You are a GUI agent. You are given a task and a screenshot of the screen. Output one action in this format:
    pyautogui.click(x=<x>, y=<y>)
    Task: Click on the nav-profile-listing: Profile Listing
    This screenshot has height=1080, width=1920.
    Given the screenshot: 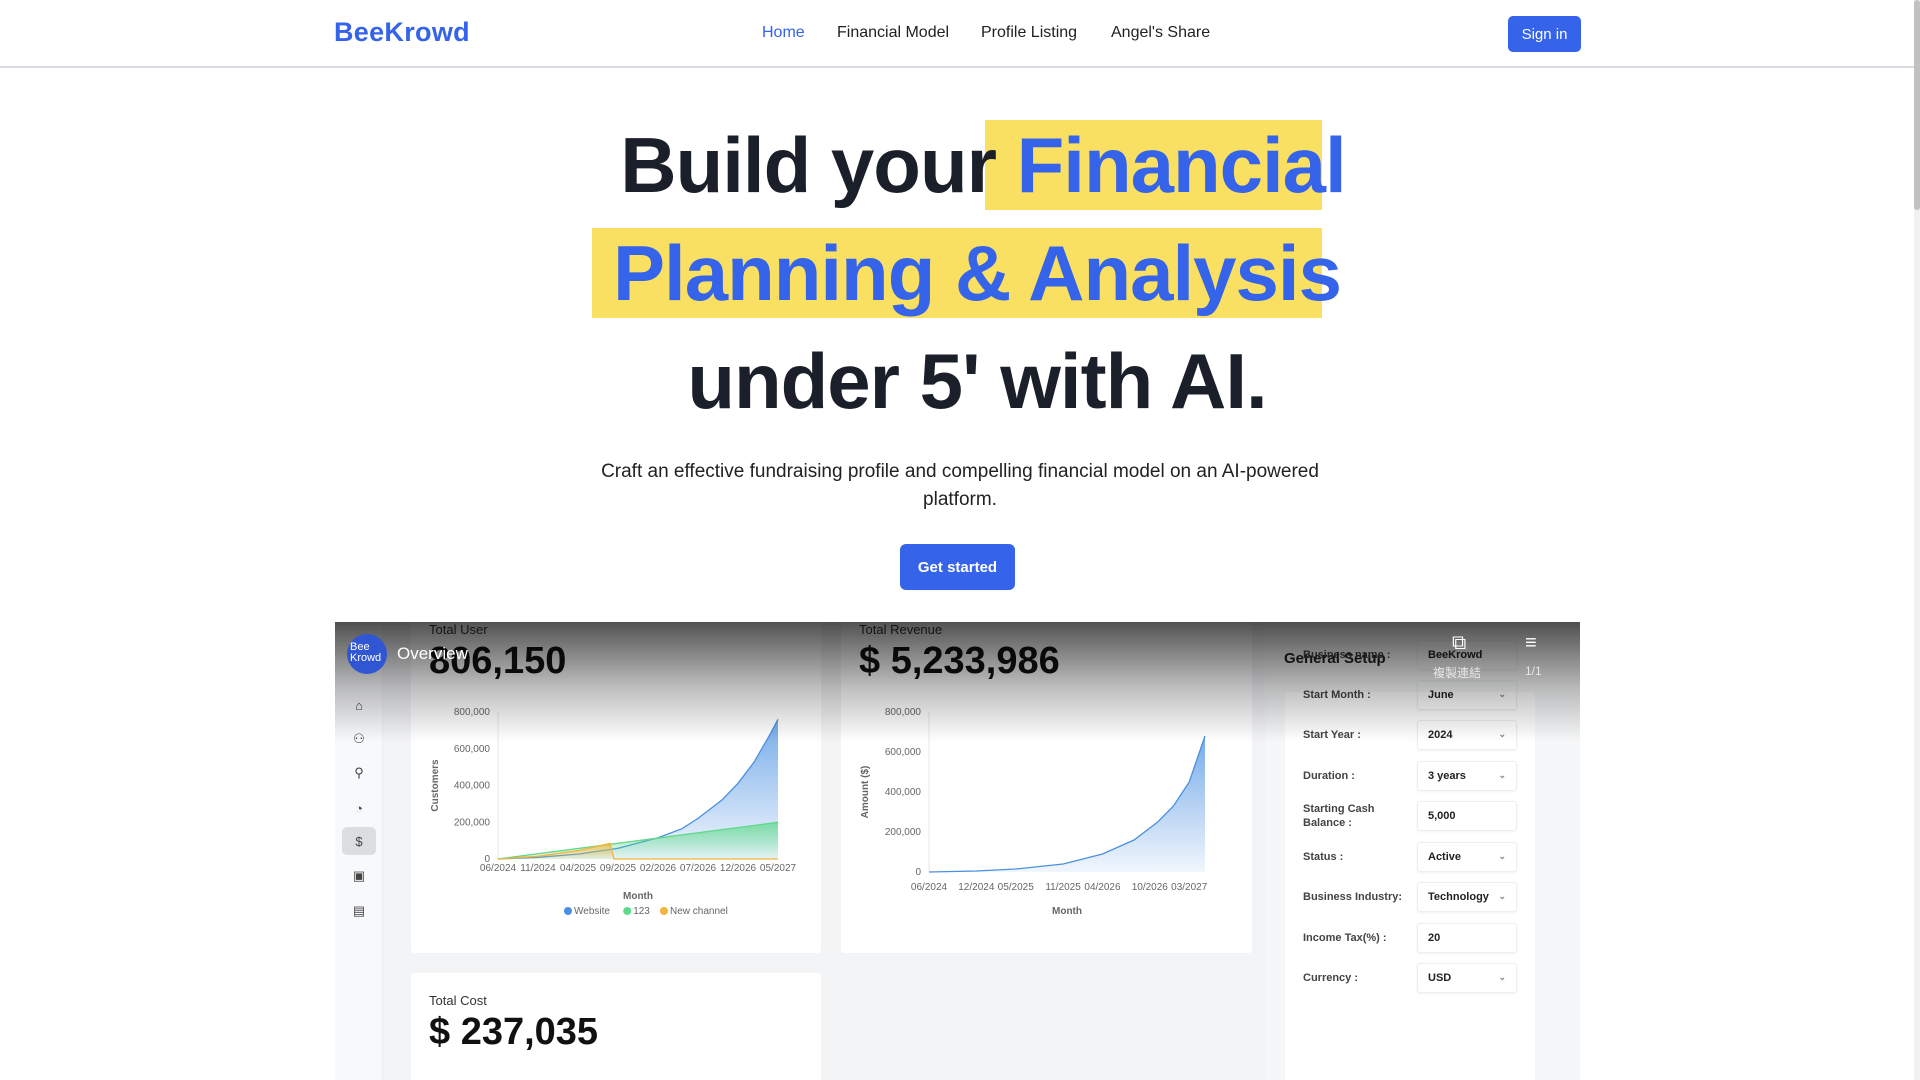 What is the action you would take?
    pyautogui.click(x=1029, y=33)
    